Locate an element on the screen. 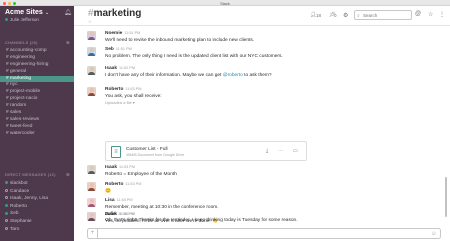 The height and width of the screenshot is (241, 450). search-input is located at coordinates (386, 15).